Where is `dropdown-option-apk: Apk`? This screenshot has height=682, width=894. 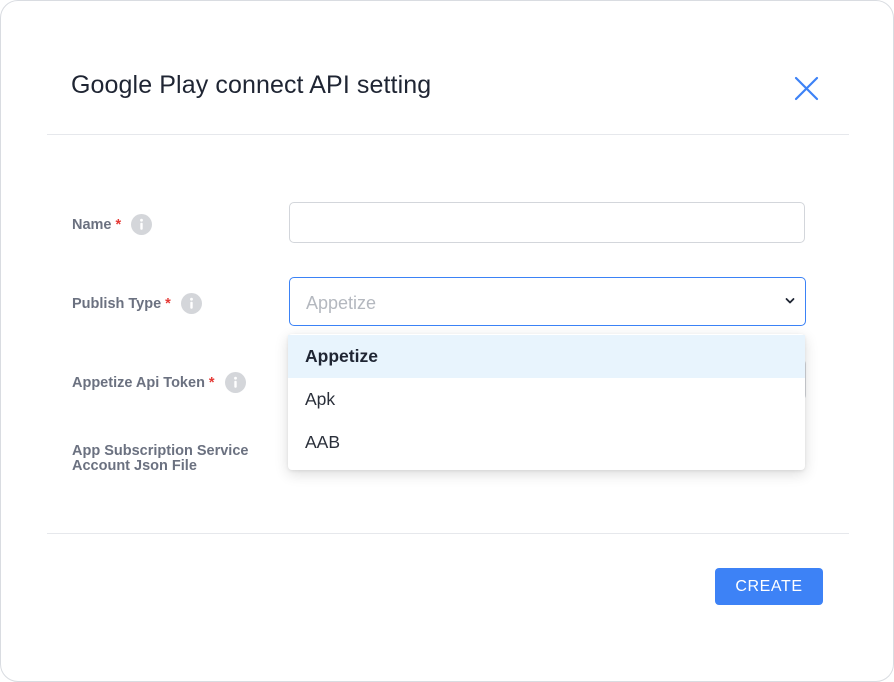 dropdown-option-apk: Apk is located at coordinates (546, 399).